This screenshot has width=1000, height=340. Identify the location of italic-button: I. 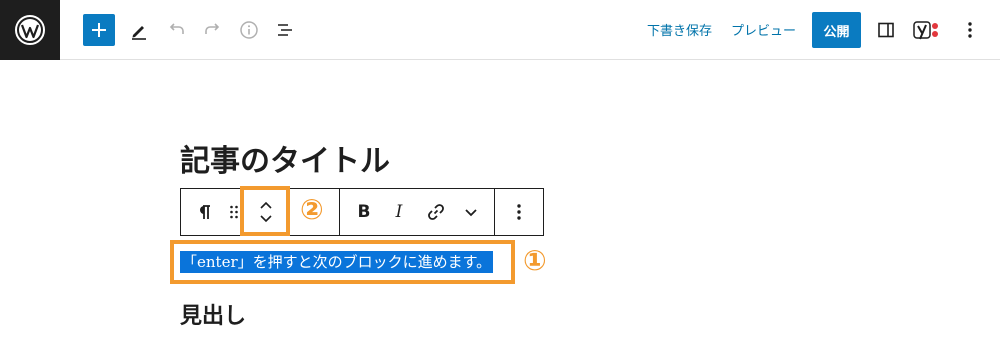
(399, 212).